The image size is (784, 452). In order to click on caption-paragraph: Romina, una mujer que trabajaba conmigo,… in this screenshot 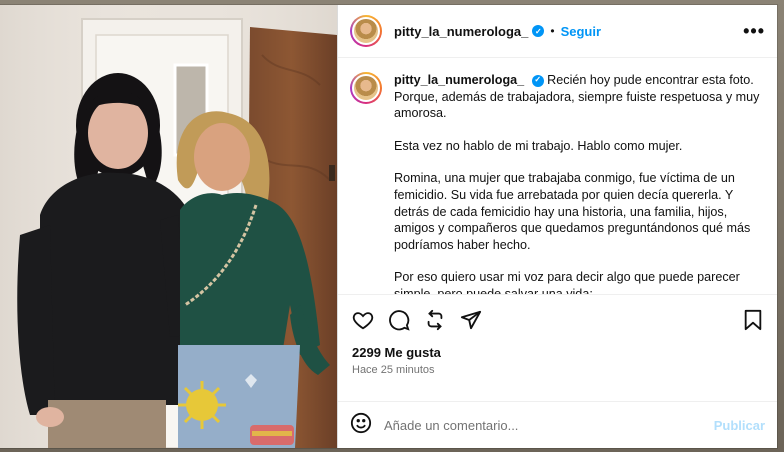, I will do `click(572, 211)`.